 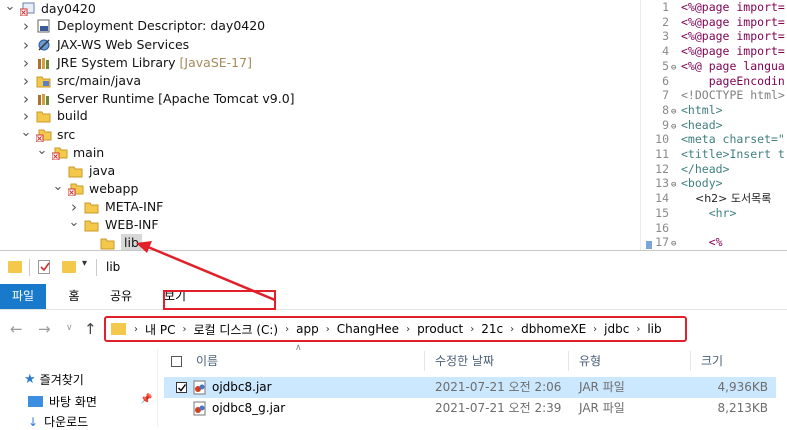 What do you see at coordinates (44, 135) in the screenshot?
I see `folder-error-icon` at bounding box center [44, 135].